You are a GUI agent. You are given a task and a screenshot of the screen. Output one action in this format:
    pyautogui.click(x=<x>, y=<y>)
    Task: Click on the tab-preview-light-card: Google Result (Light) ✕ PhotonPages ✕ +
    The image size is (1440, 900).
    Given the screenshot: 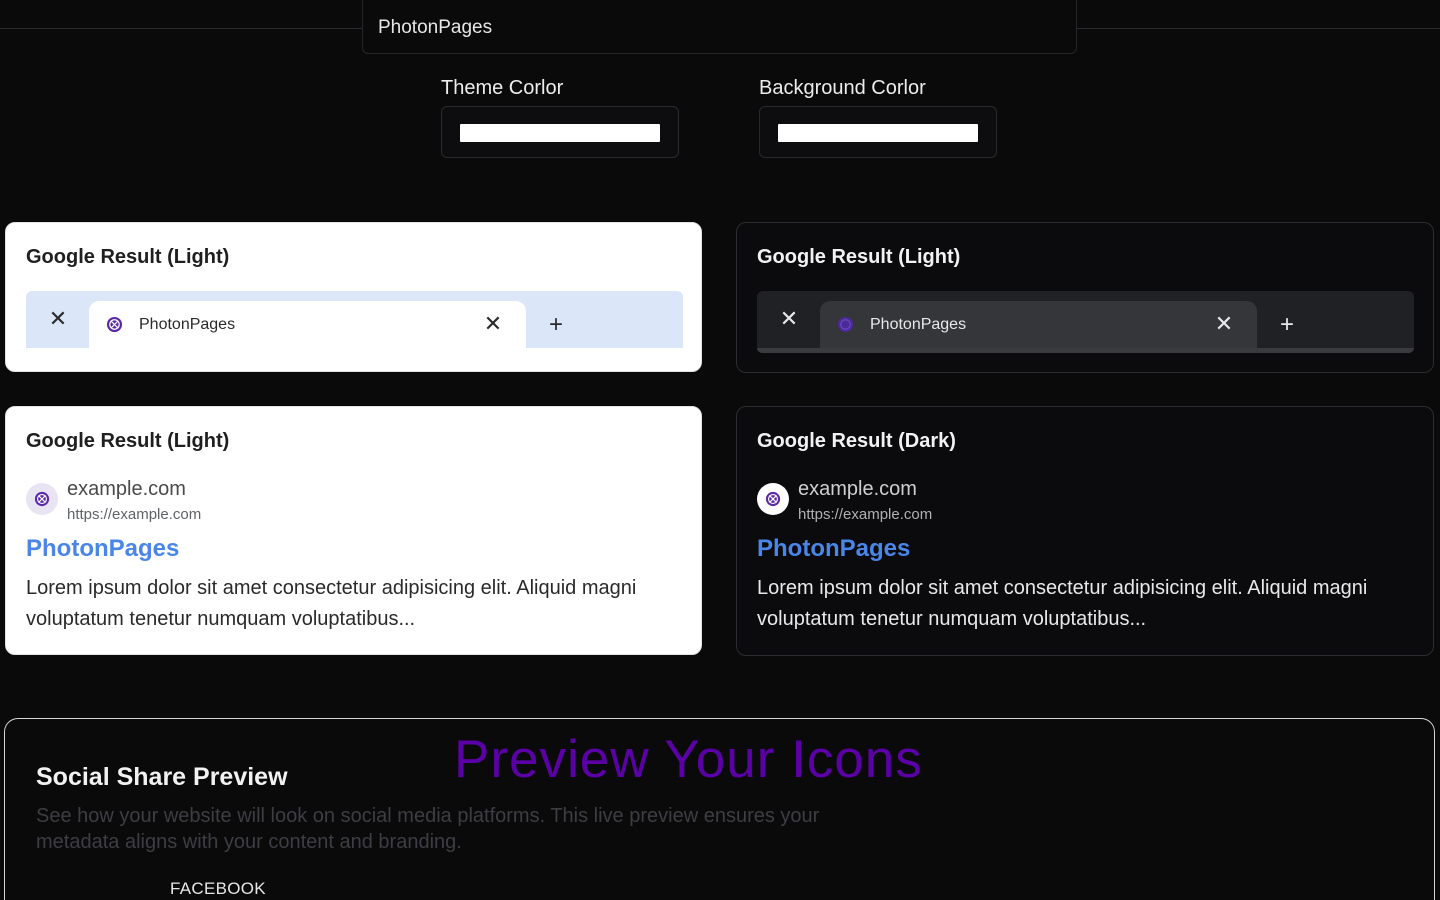 What is the action you would take?
    pyautogui.click(x=353, y=297)
    